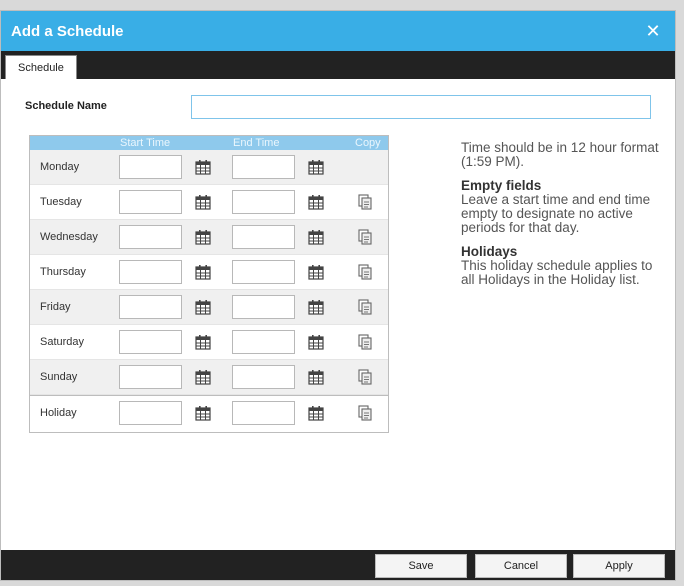 This screenshot has height=586, width=684. Describe the element at coordinates (59, 377) in the screenshot. I see `day-label: Sunday` at that location.